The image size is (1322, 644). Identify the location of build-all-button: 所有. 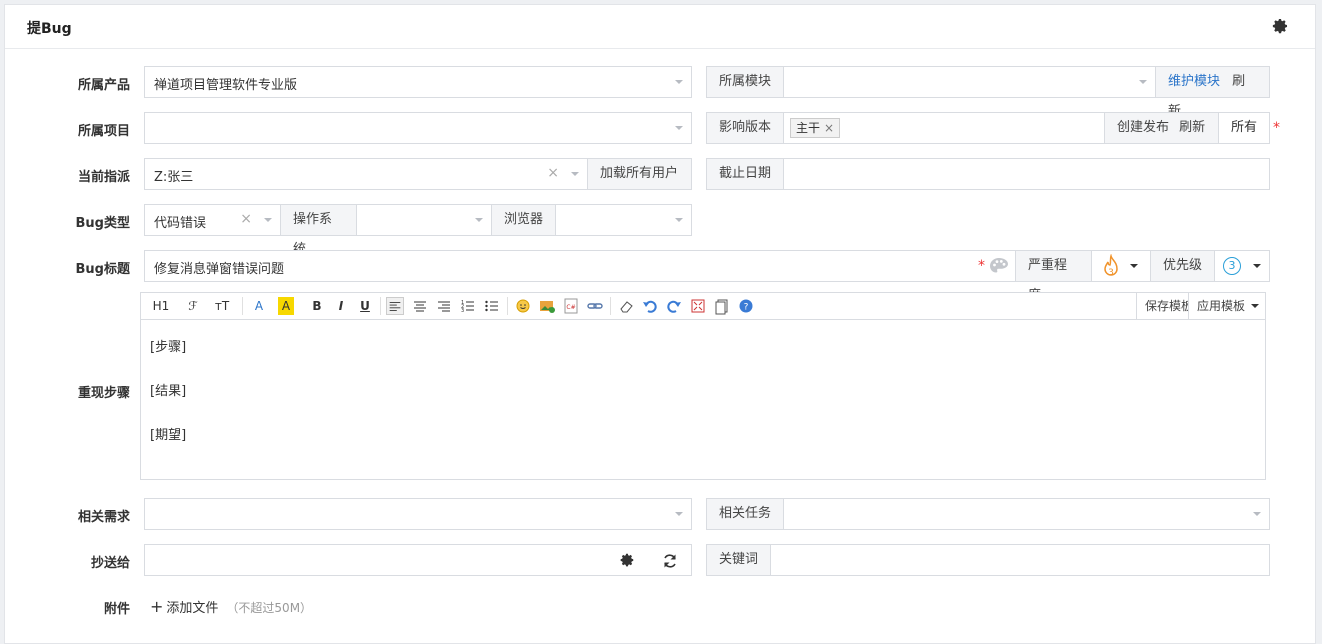
(1244, 128).